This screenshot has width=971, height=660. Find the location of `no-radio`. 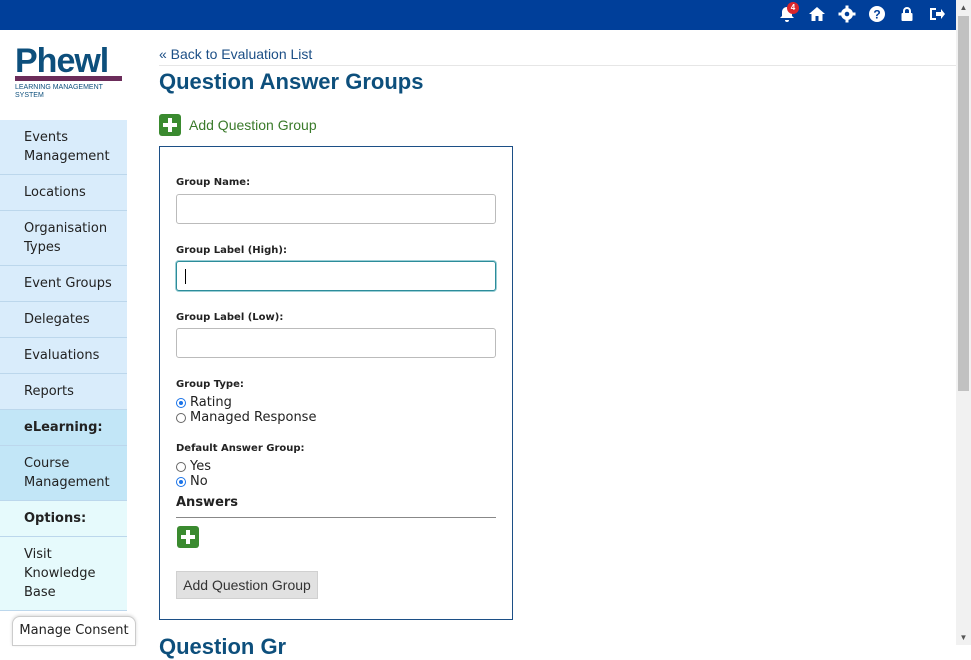

no-radio is located at coordinates (181, 481).